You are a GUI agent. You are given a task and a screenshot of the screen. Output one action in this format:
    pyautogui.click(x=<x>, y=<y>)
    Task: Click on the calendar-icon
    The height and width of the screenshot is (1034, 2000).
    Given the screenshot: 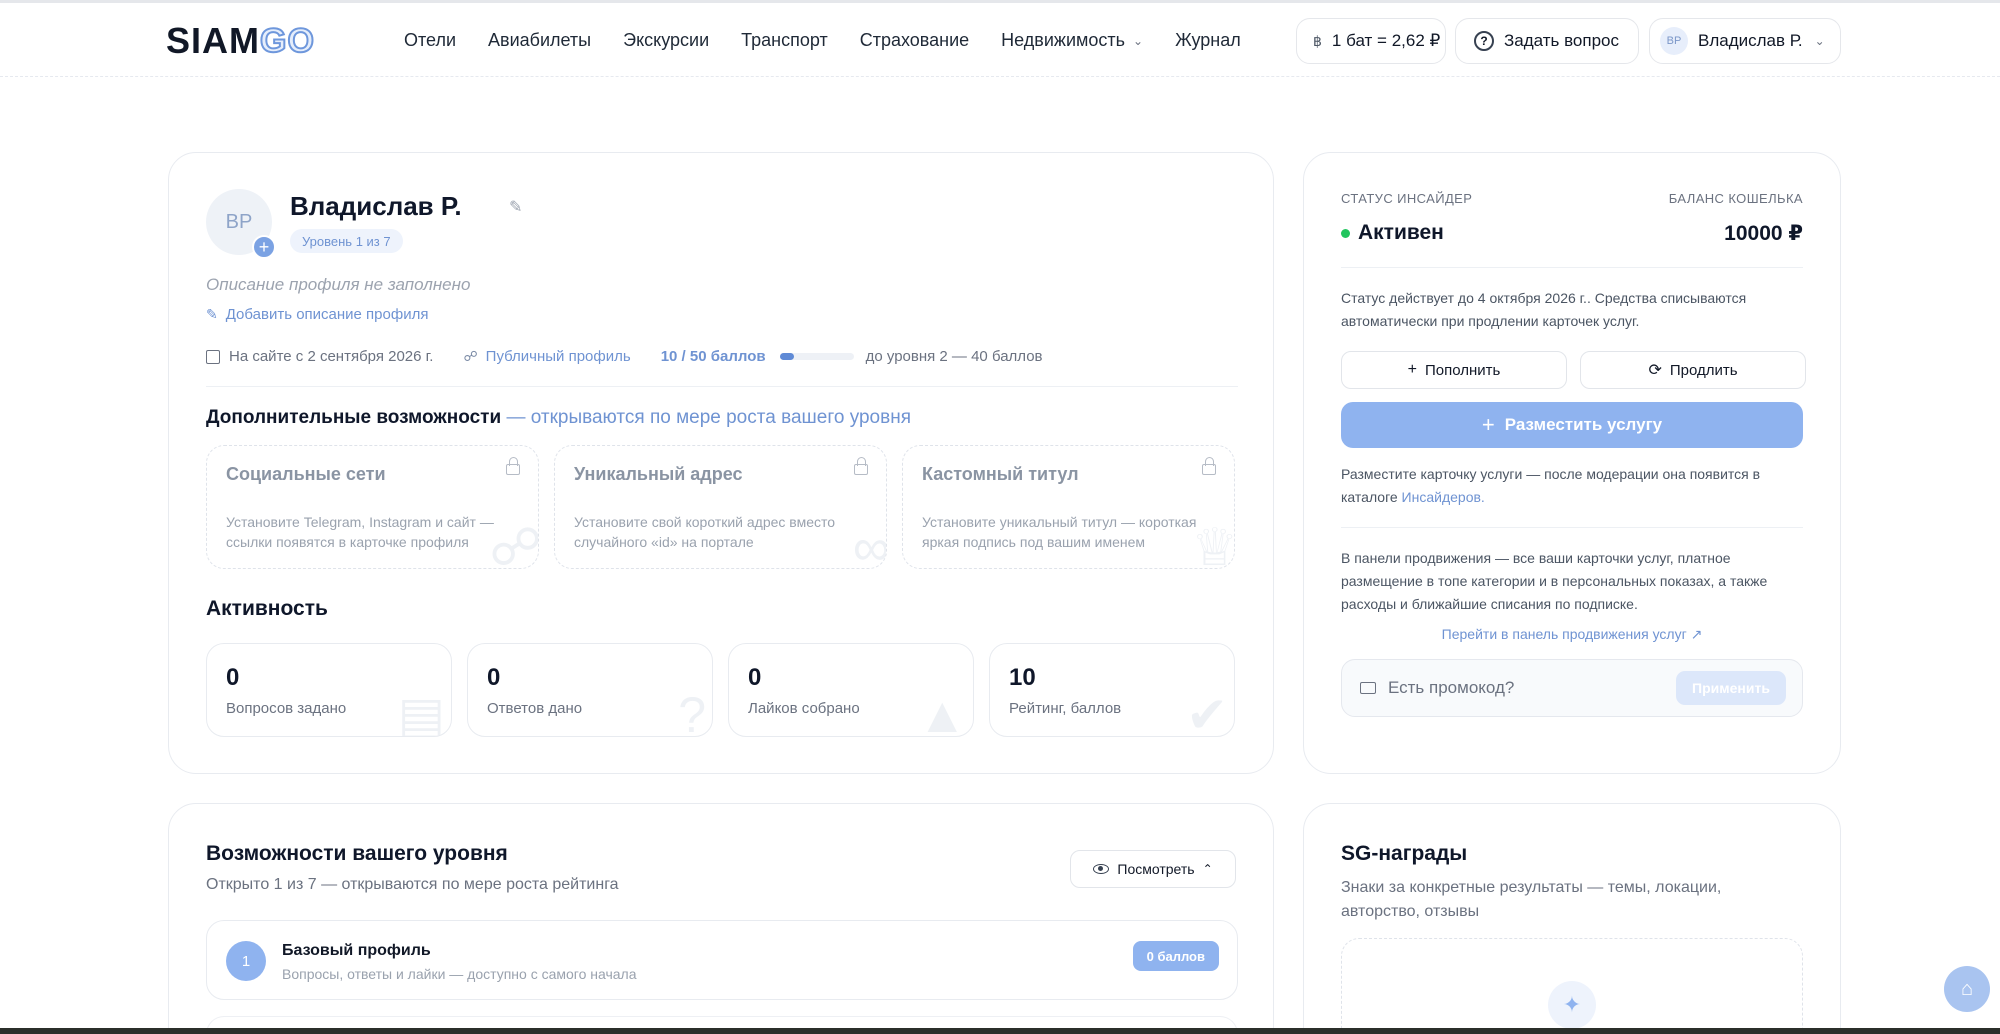 What is the action you would take?
    pyautogui.click(x=213, y=356)
    